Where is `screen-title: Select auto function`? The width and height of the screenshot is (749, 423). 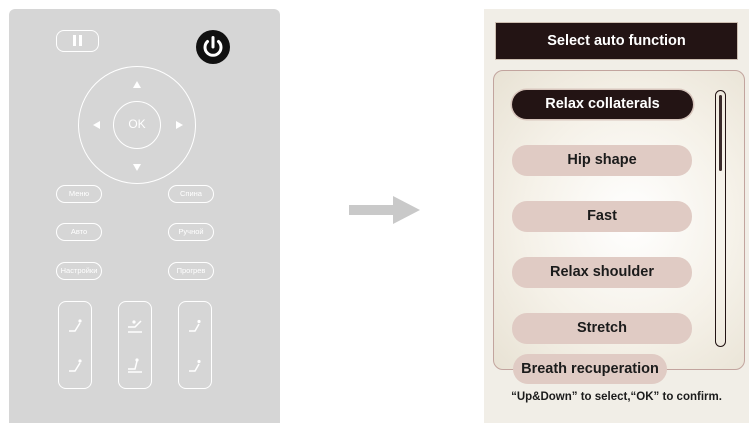
screen-title: Select auto function is located at coordinates (616, 41).